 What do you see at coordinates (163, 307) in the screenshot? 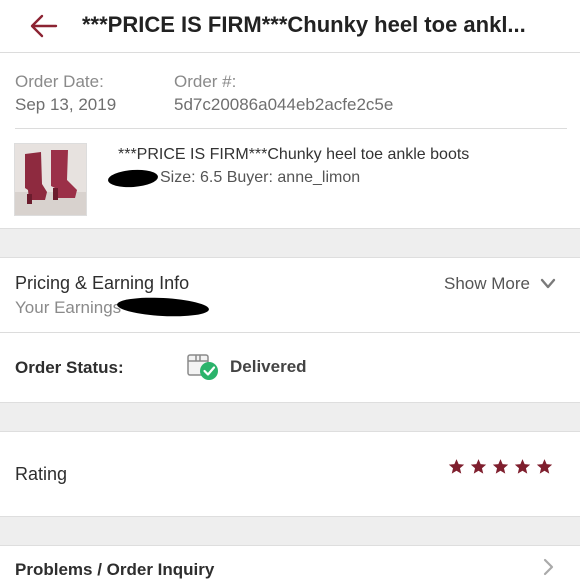
I see `redaction-scribble-earnings` at bounding box center [163, 307].